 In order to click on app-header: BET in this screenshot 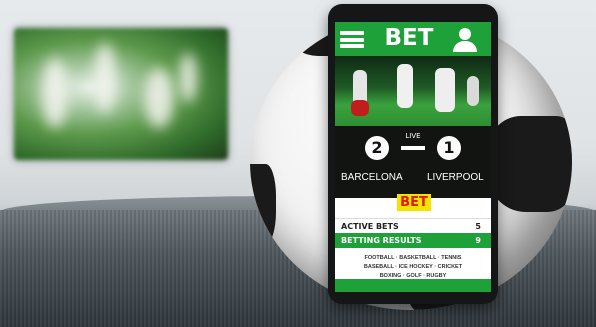, I will do `click(413, 39)`.